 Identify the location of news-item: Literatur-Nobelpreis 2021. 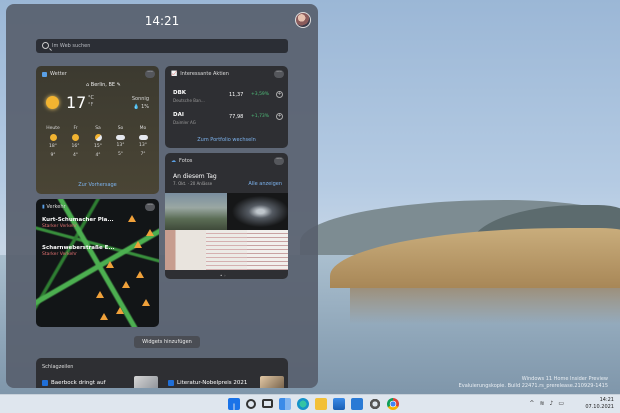
(207, 383).